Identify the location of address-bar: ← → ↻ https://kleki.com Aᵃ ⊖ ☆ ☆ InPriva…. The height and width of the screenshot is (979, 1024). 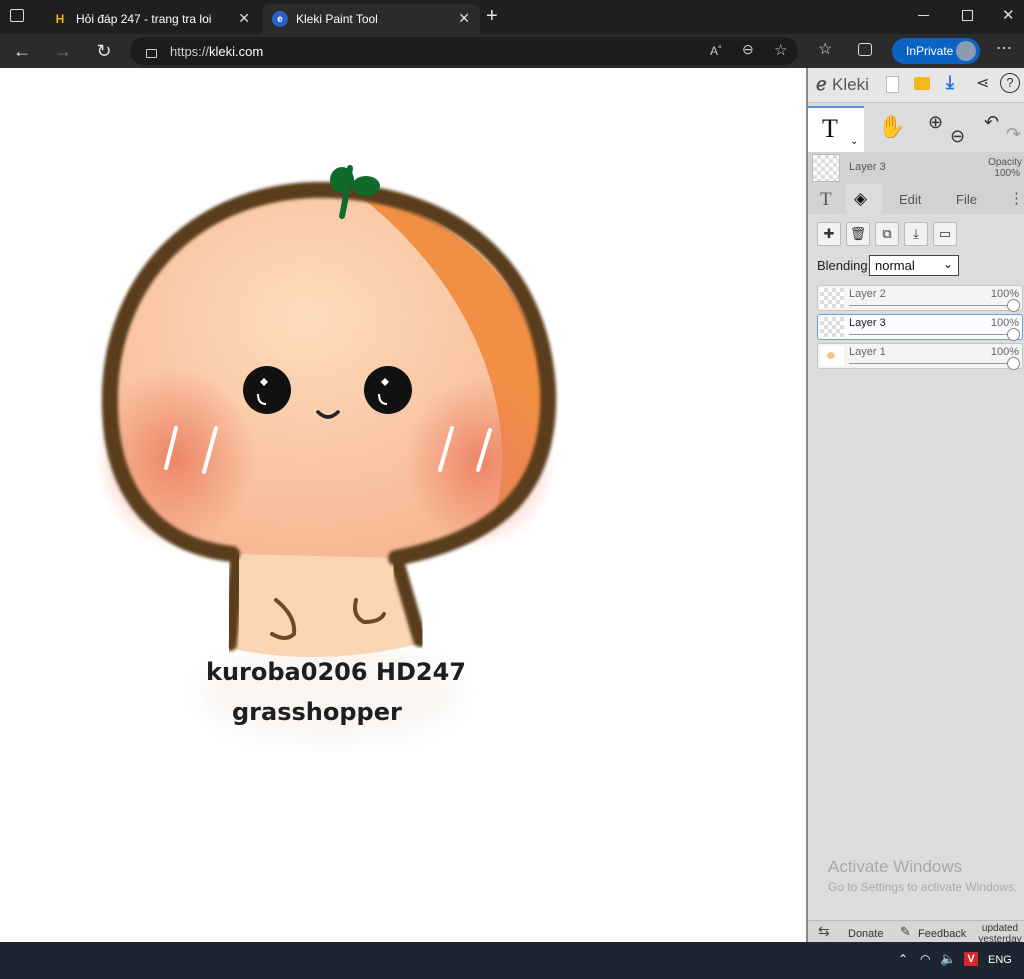
(512, 51).